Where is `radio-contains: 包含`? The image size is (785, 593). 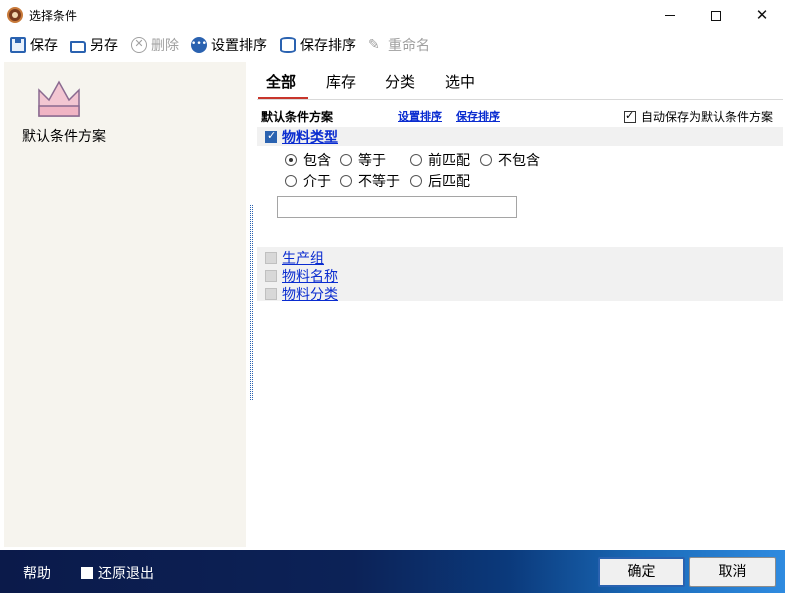 radio-contains: 包含 is located at coordinates (308, 160).